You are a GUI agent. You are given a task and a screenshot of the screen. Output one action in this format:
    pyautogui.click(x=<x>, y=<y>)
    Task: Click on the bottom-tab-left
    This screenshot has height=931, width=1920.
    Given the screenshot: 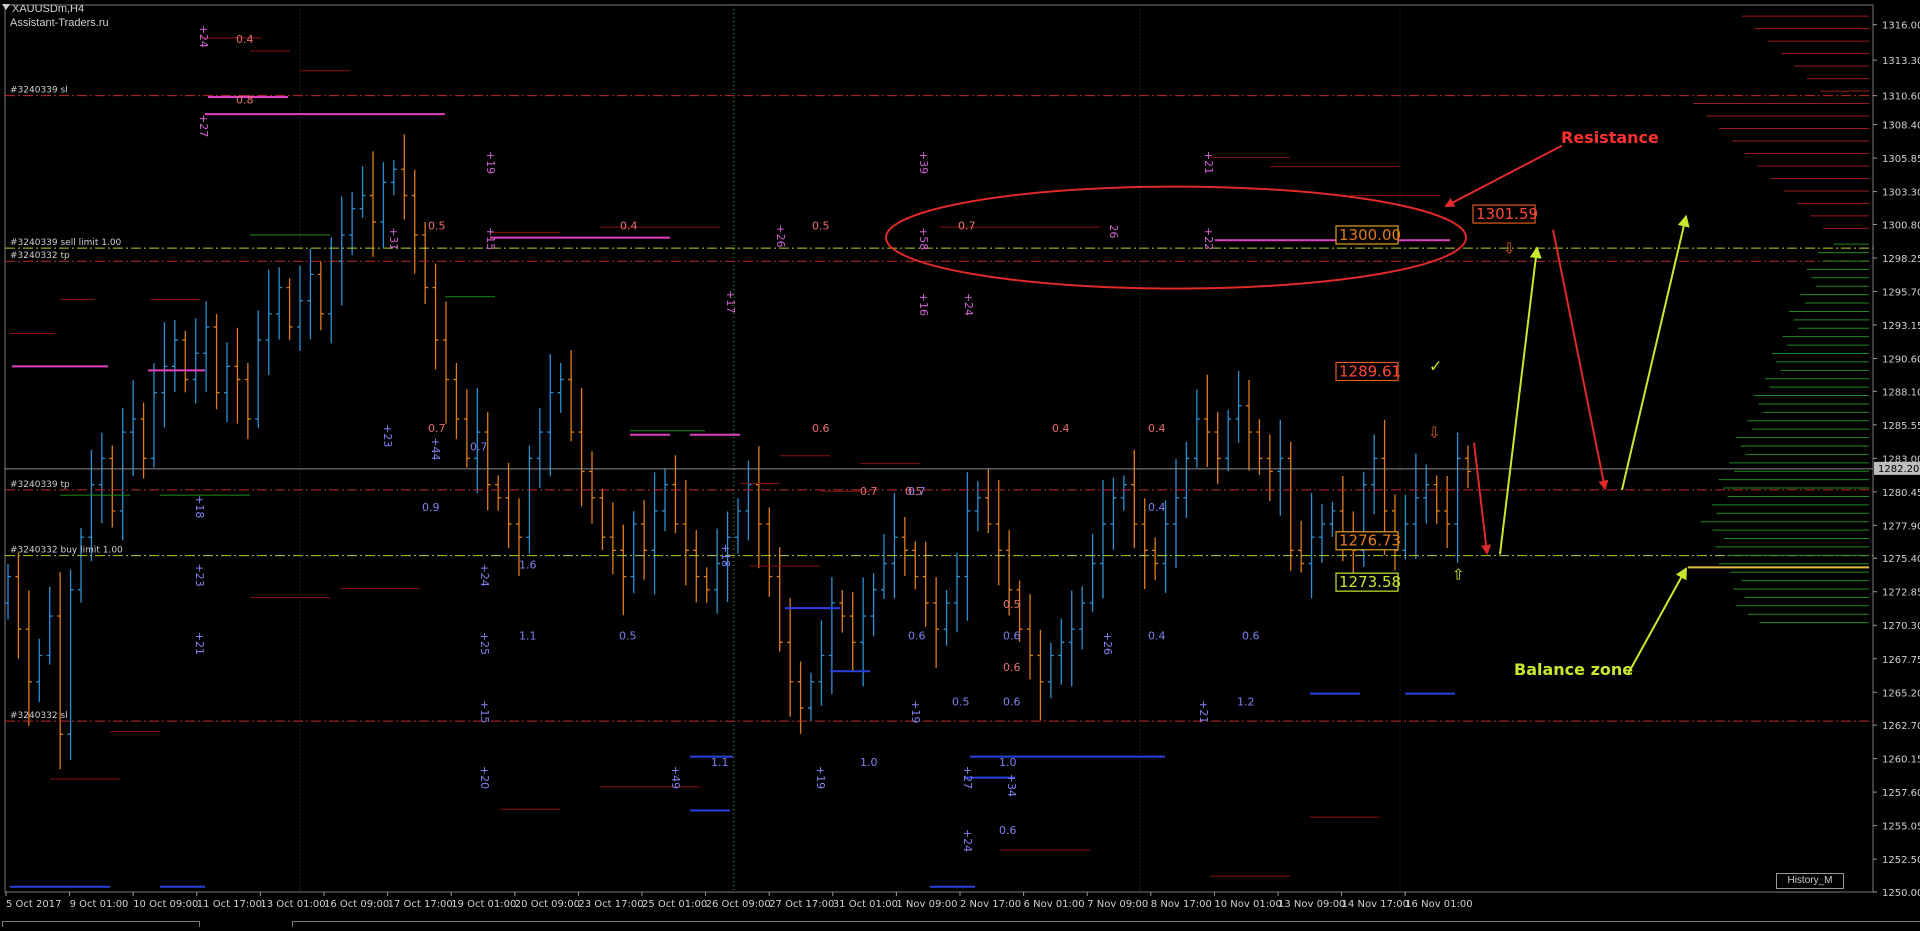 What is the action you would take?
    pyautogui.click(x=101, y=924)
    